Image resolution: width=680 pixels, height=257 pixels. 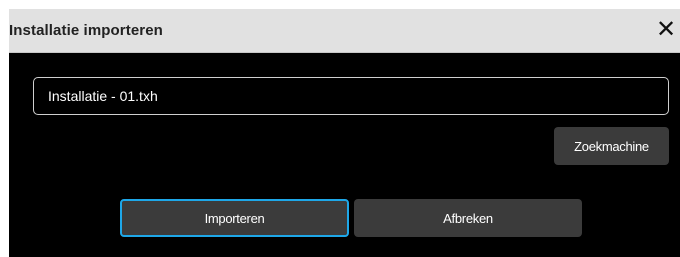 What do you see at coordinates (234, 218) in the screenshot?
I see `import-button: Importeren` at bounding box center [234, 218].